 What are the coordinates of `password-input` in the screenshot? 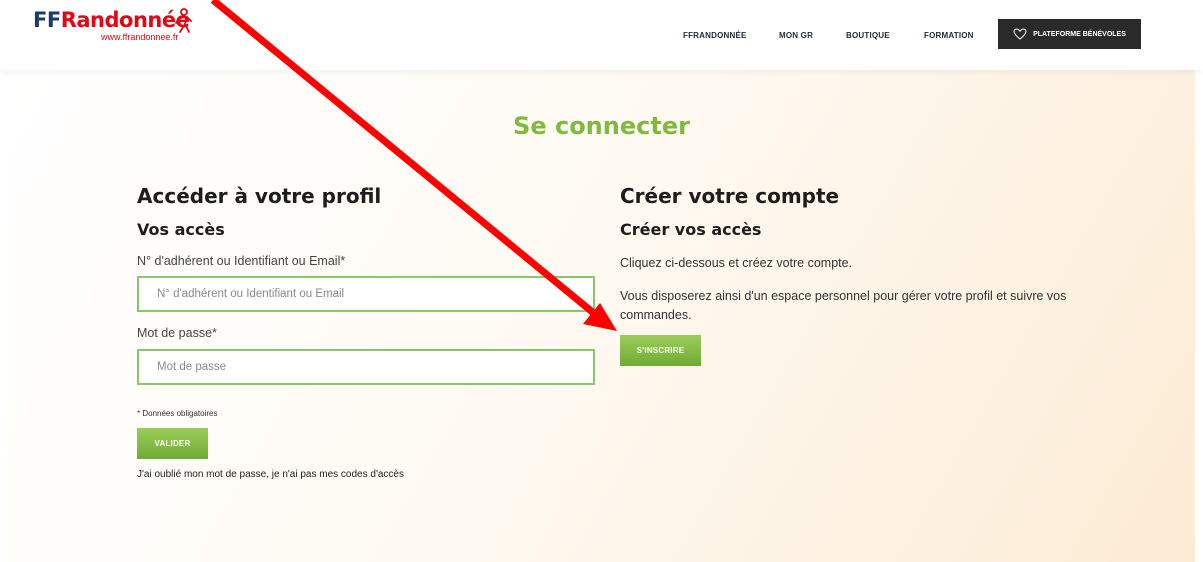 It's located at (366, 367).